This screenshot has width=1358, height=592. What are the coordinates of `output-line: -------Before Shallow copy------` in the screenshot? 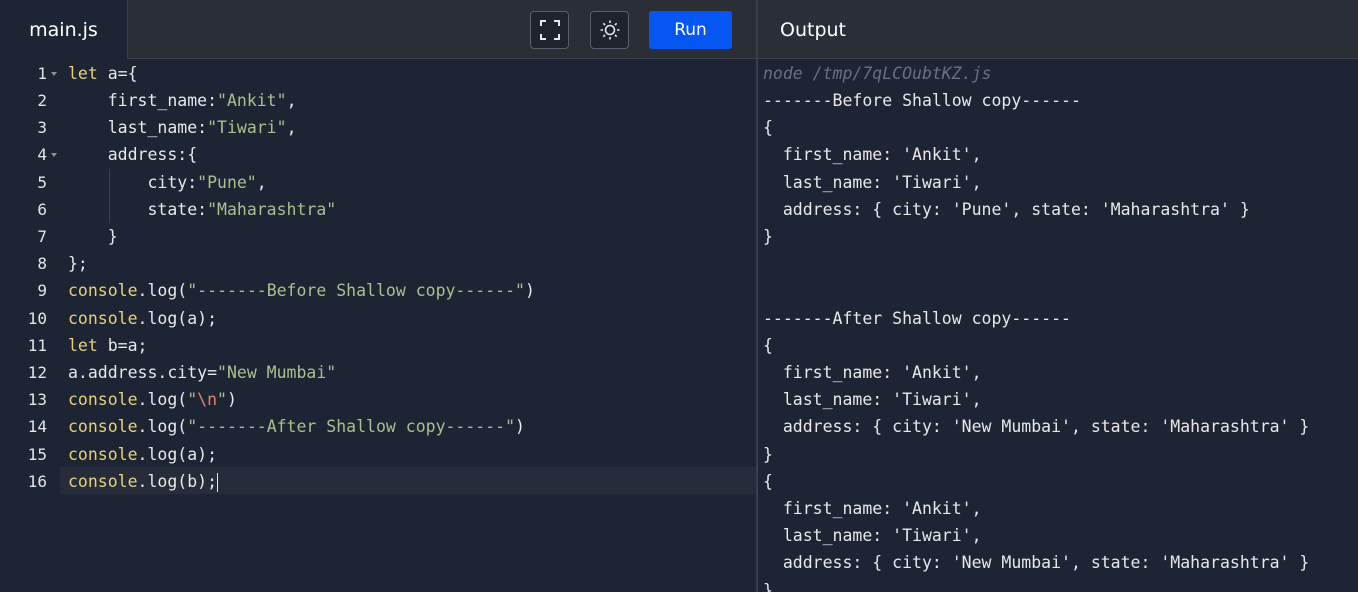 It's located at (922, 100).